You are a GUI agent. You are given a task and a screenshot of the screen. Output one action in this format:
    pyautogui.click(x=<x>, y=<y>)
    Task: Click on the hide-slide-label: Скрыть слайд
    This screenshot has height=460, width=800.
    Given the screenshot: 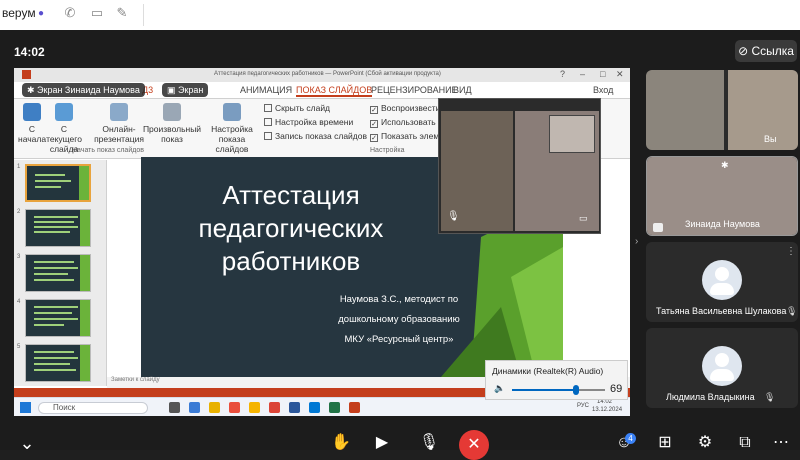 What is the action you would take?
    pyautogui.click(x=303, y=108)
    